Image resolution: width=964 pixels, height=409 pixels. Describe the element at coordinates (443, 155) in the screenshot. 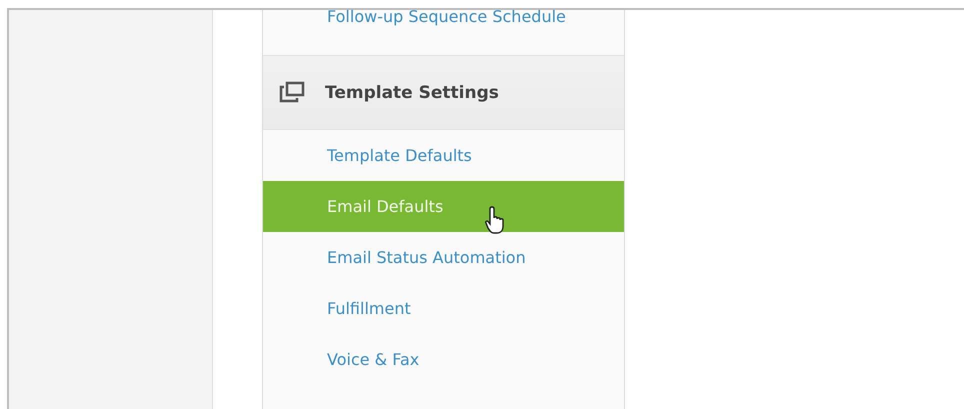

I see `menu-item: Template Defaults` at that location.